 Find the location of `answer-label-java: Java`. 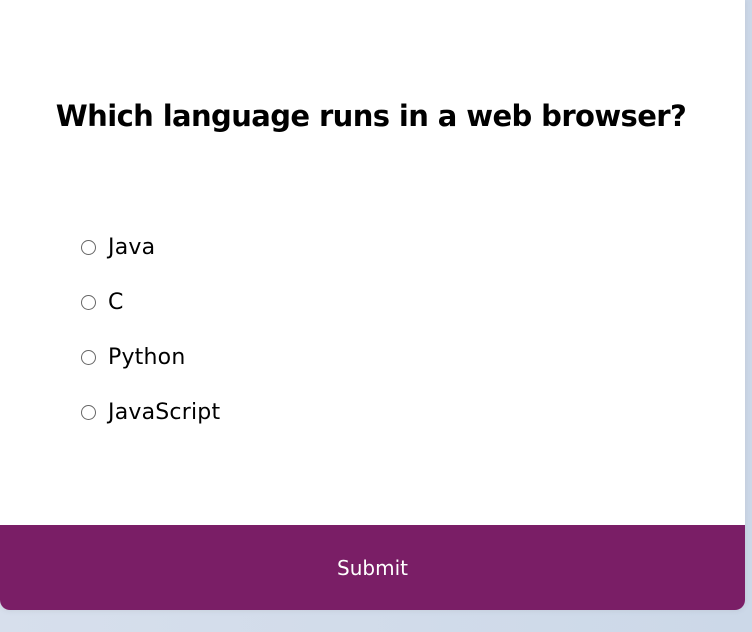

answer-label-java: Java is located at coordinates (131, 247).